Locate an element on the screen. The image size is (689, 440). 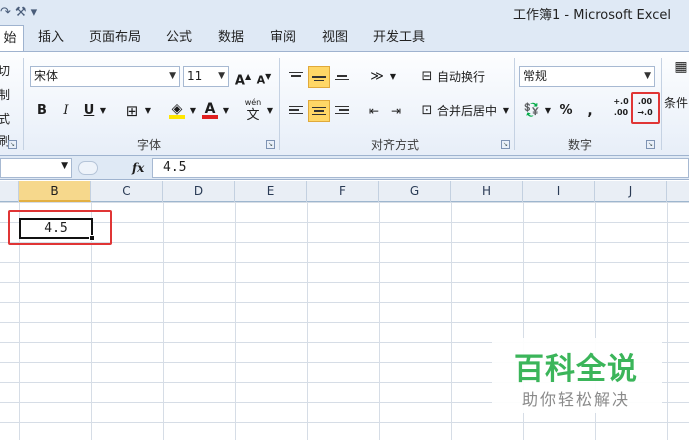
align-bottom-icon is located at coordinates (342, 77).